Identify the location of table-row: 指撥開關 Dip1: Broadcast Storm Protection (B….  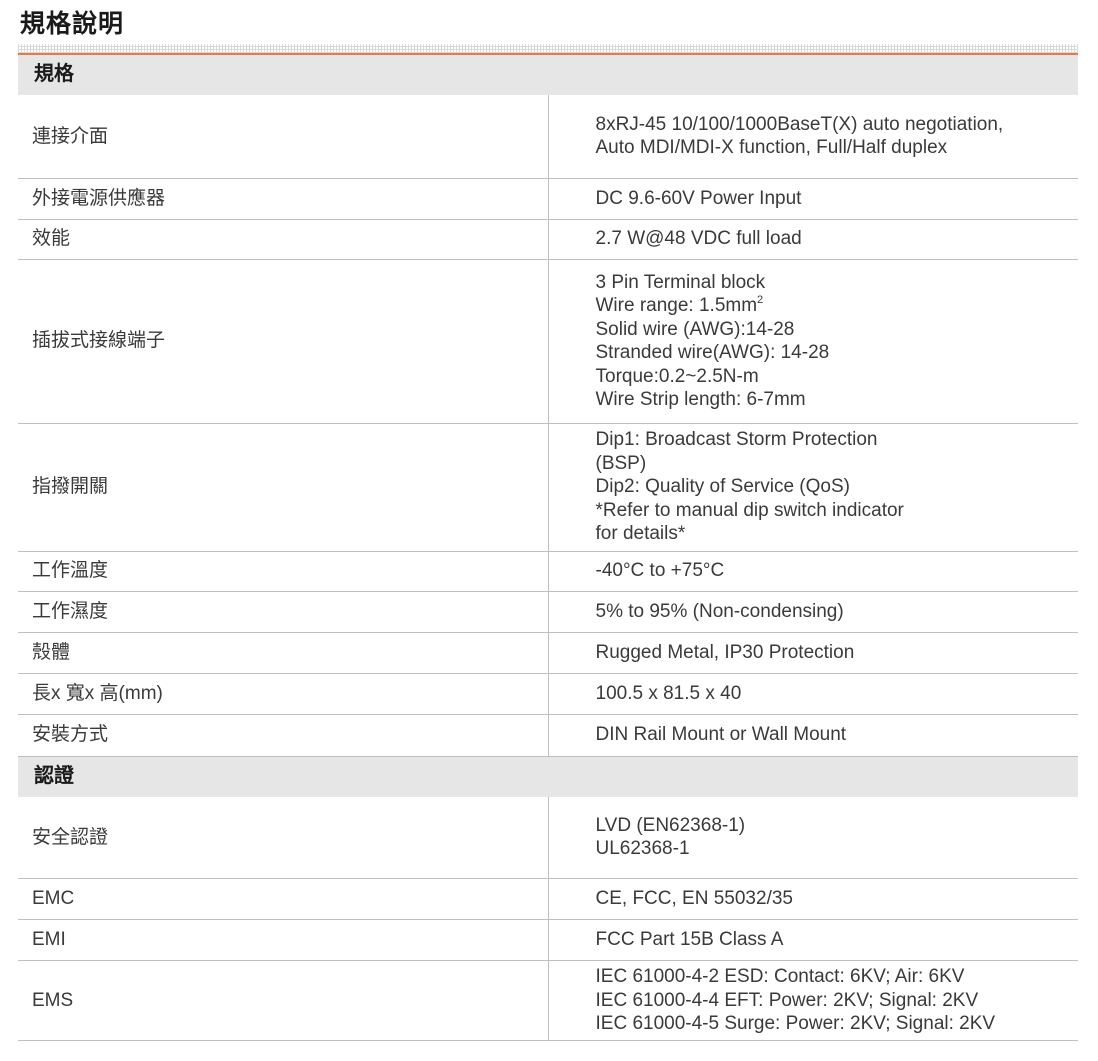
(548, 487).